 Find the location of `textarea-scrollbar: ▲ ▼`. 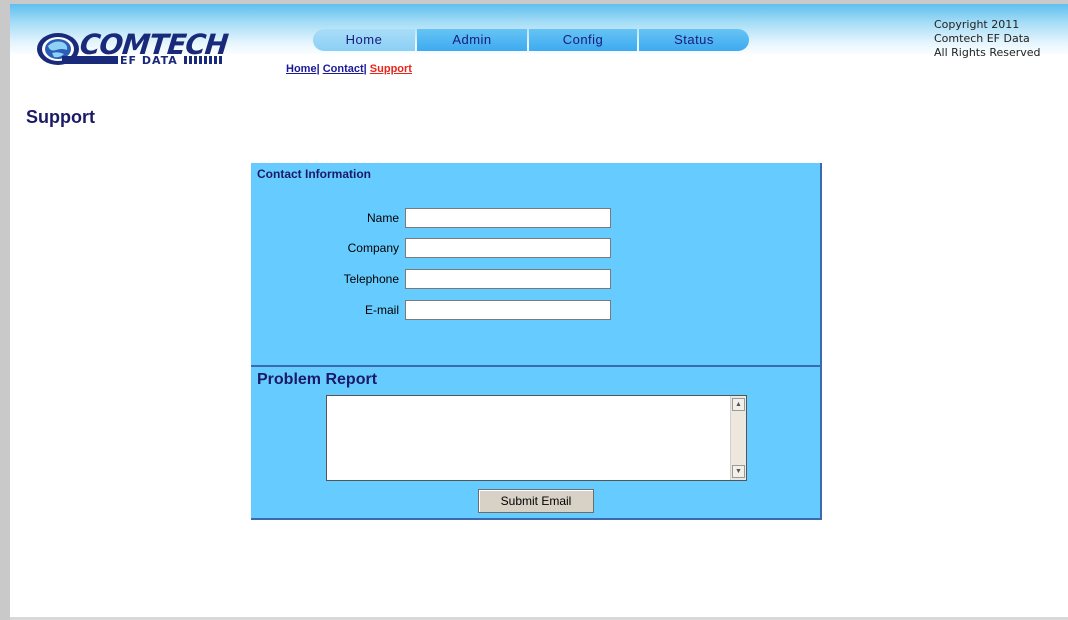

textarea-scrollbar: ▲ ▼ is located at coordinates (738, 438).